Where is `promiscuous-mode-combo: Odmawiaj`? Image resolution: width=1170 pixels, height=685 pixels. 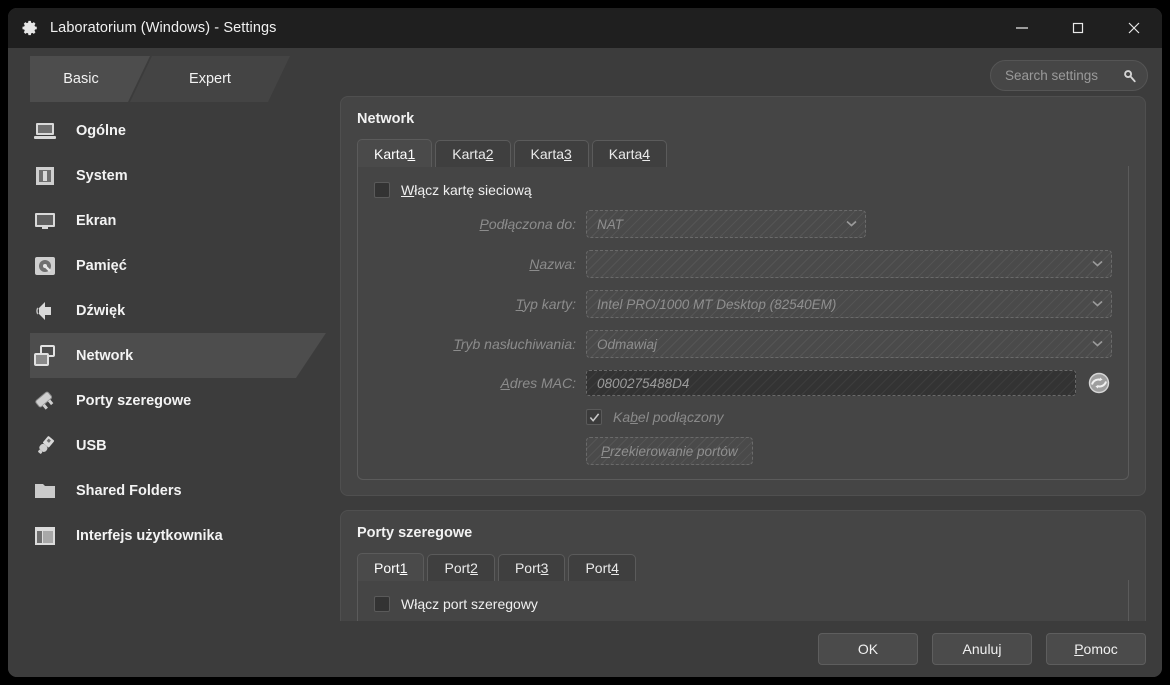
promiscuous-mode-combo: Odmawiaj is located at coordinates (849, 344).